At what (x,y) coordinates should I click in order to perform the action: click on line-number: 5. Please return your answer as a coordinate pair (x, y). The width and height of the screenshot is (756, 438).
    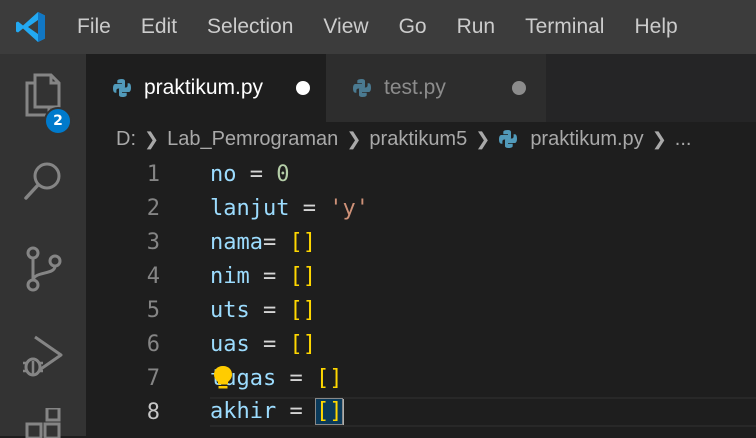
    Looking at the image, I should click on (153, 310).